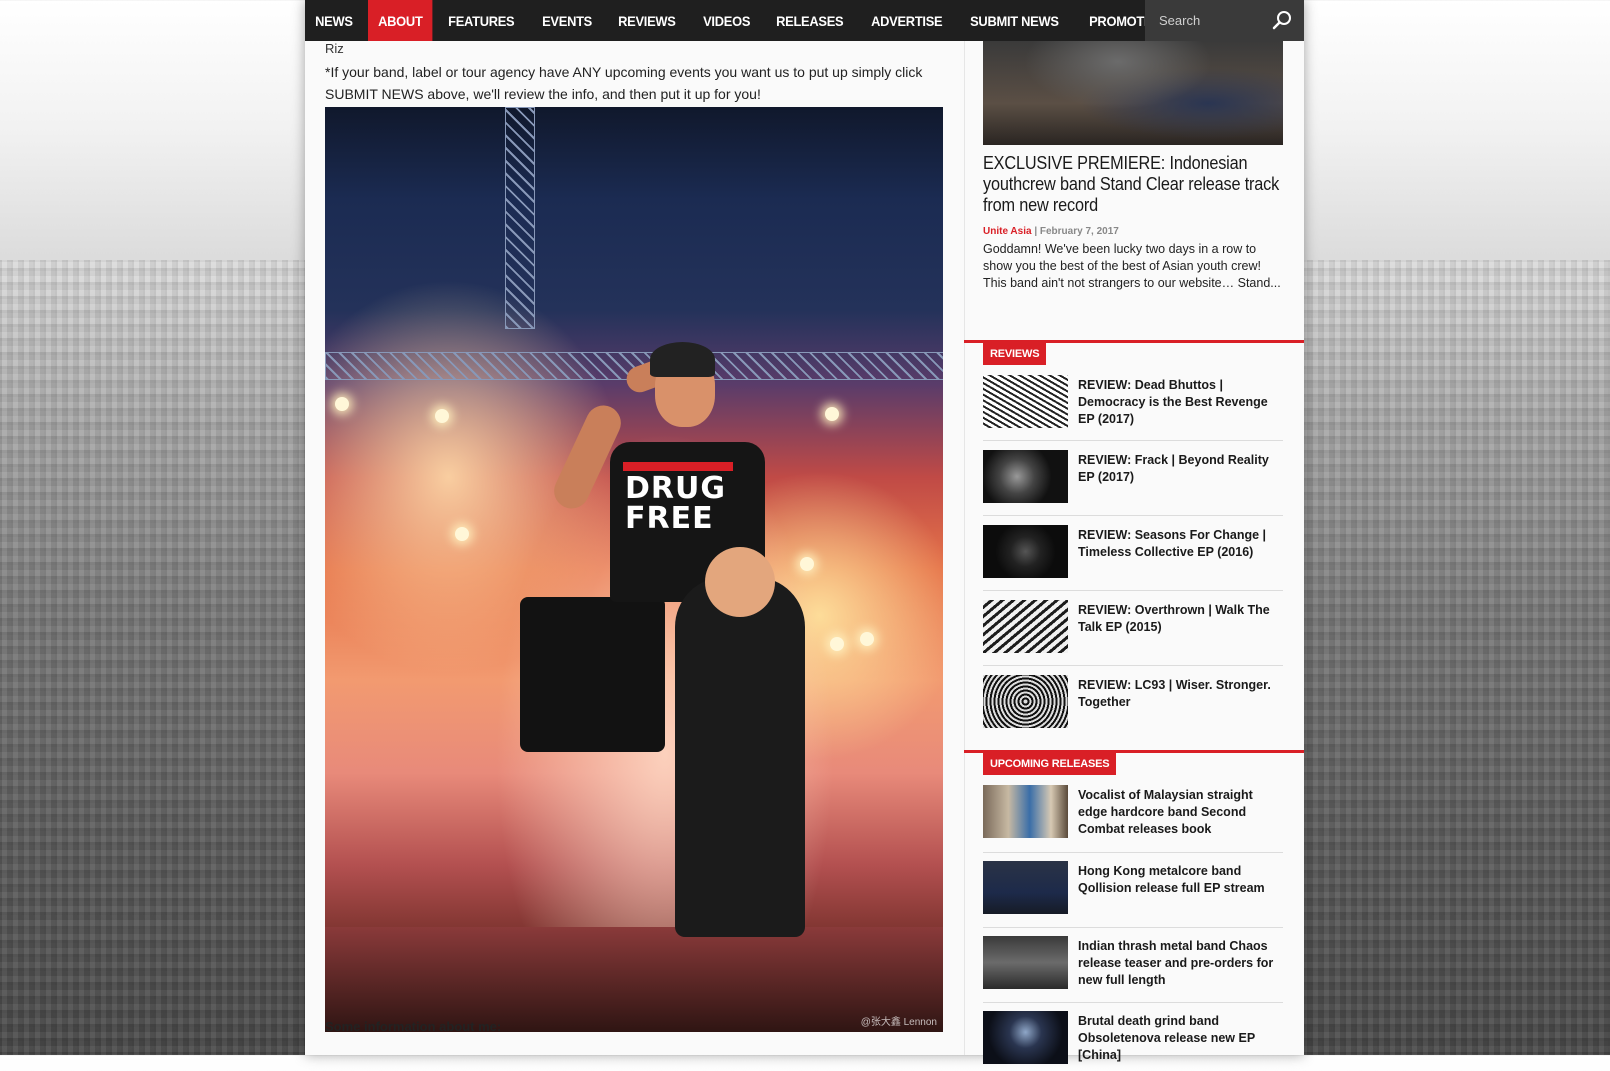  I want to click on stage-floor, so click(634, 979).